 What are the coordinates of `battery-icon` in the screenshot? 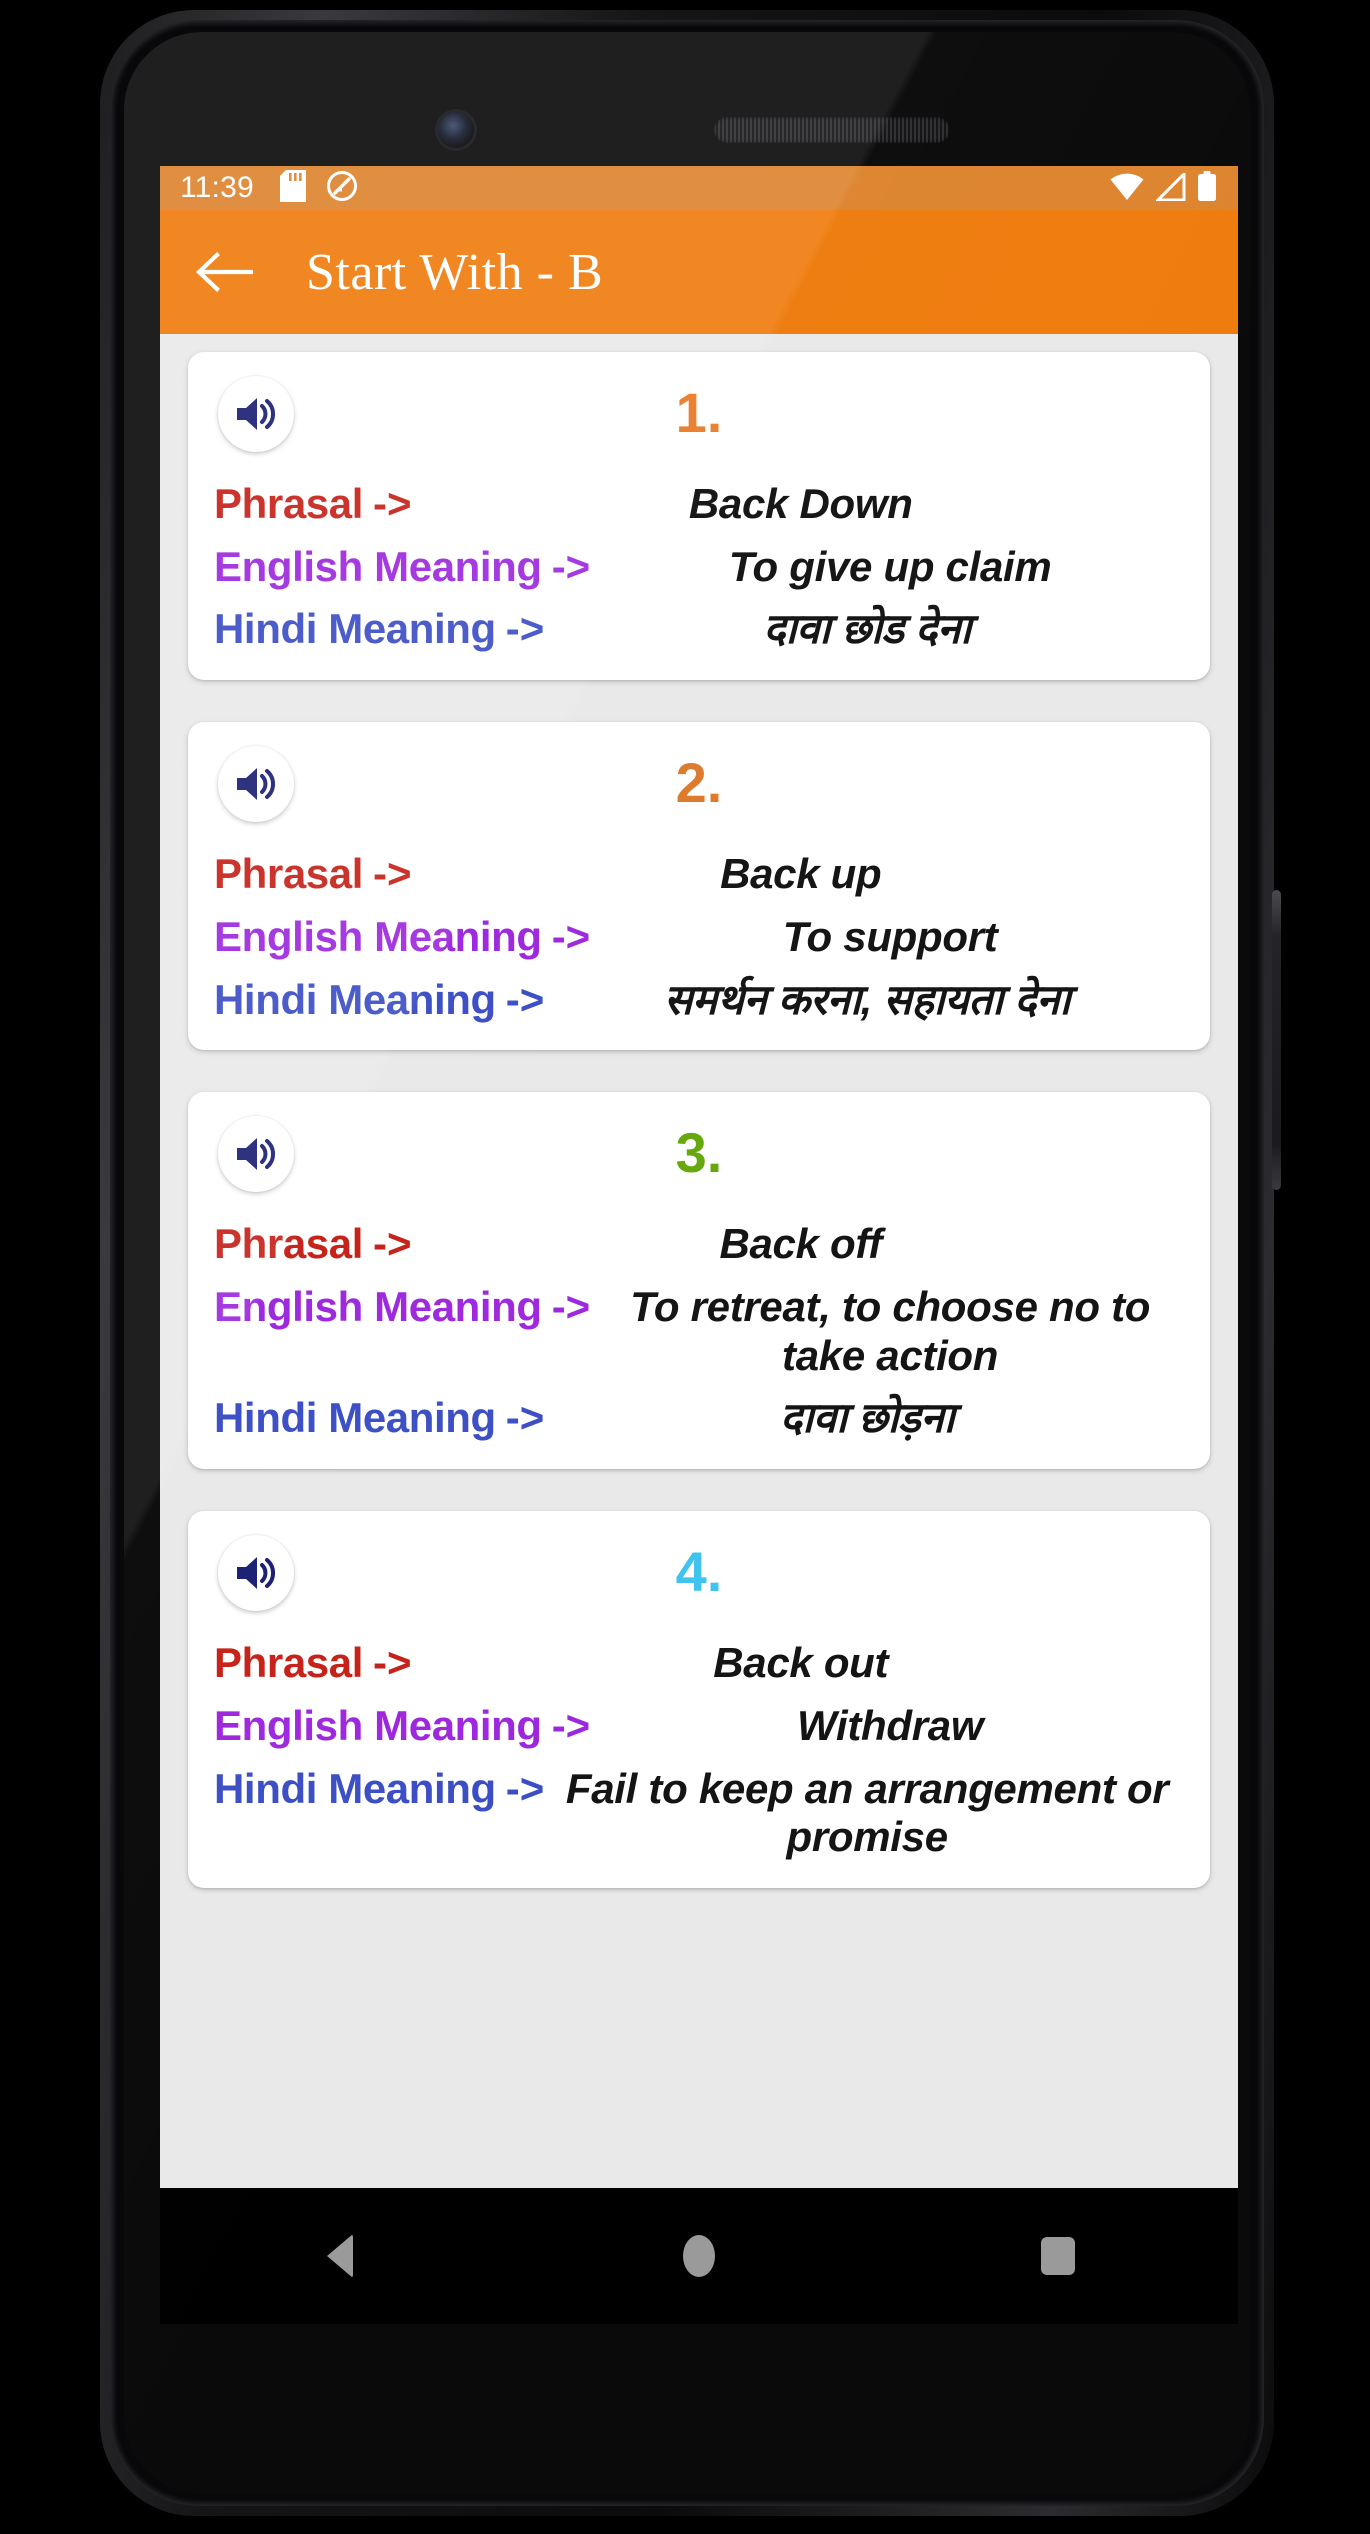 It's located at (1207, 188).